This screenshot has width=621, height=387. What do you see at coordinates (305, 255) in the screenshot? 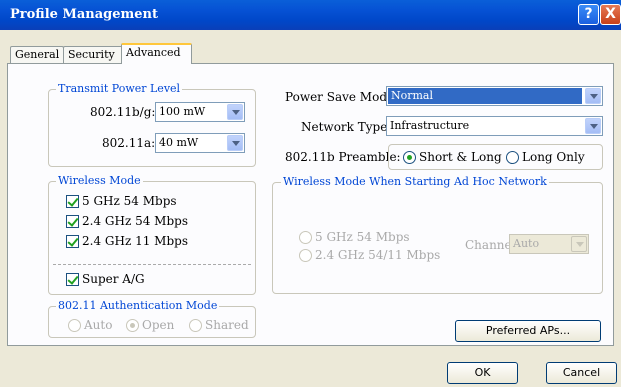
I see `adhoc-24-radio` at bounding box center [305, 255].